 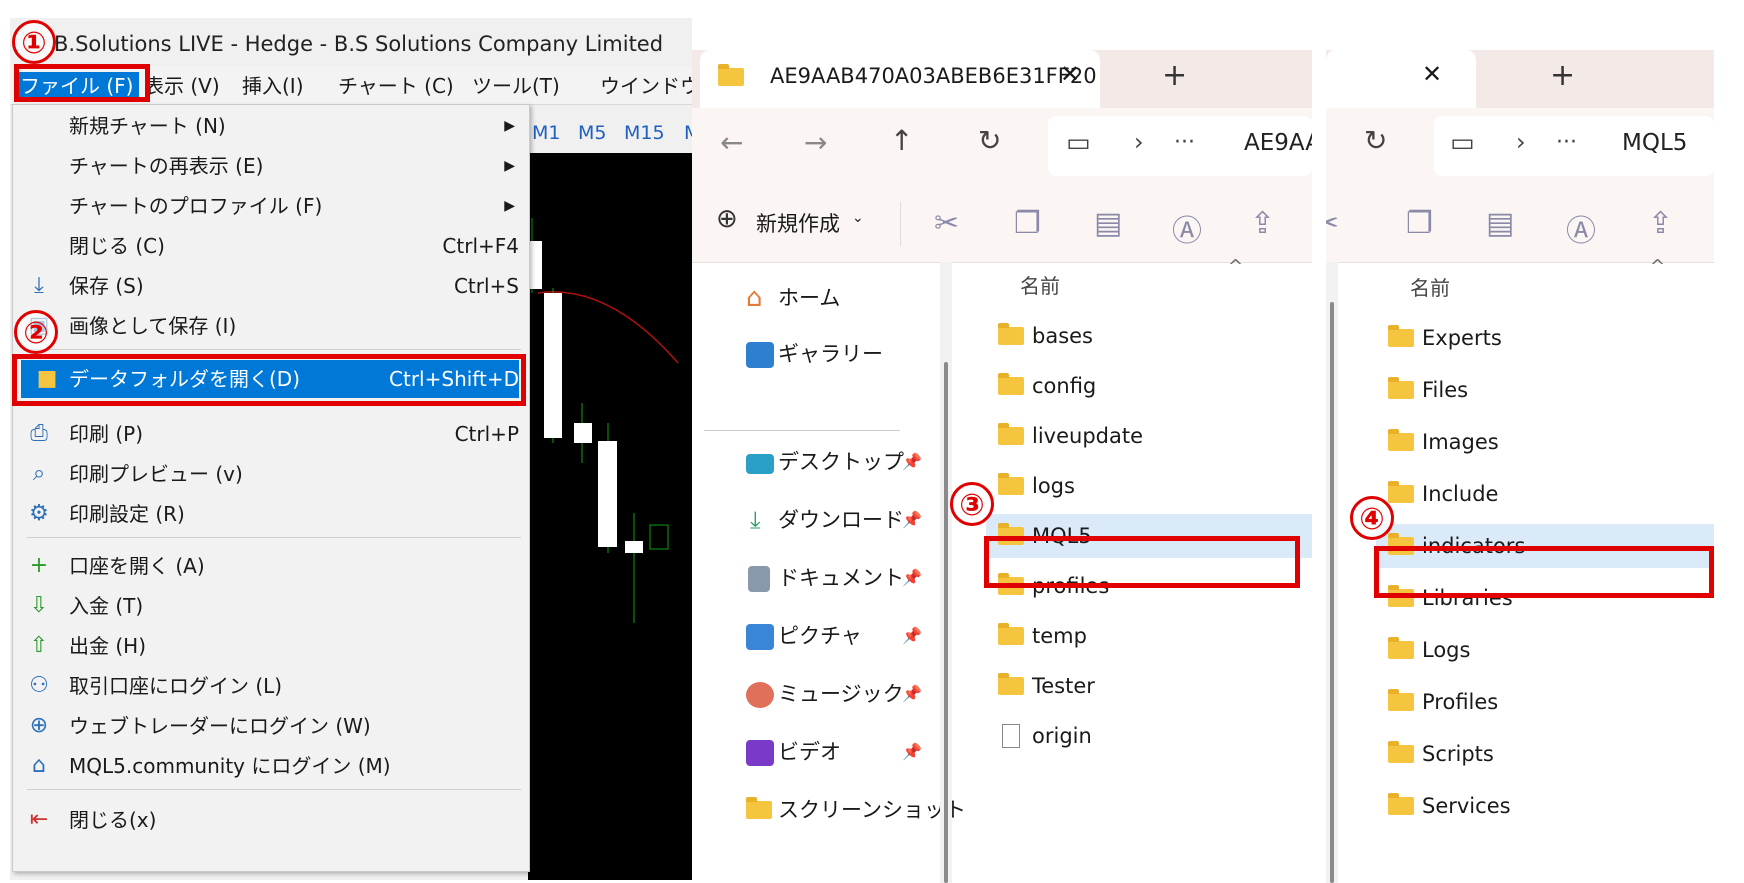 What do you see at coordinates (592, 133) in the screenshot?
I see `timeframe-m5: M5` at bounding box center [592, 133].